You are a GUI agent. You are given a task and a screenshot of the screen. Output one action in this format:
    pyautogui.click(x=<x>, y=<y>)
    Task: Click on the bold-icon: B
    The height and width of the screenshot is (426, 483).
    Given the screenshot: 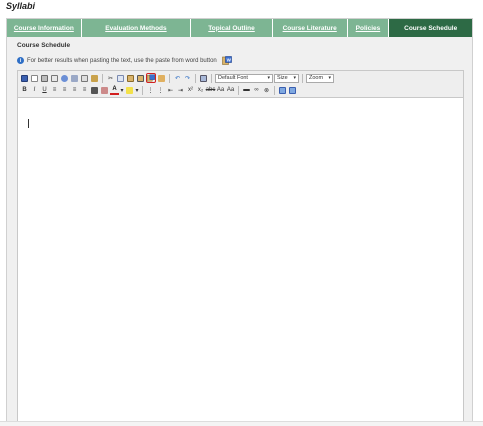 What is the action you would take?
    pyautogui.click(x=24, y=90)
    